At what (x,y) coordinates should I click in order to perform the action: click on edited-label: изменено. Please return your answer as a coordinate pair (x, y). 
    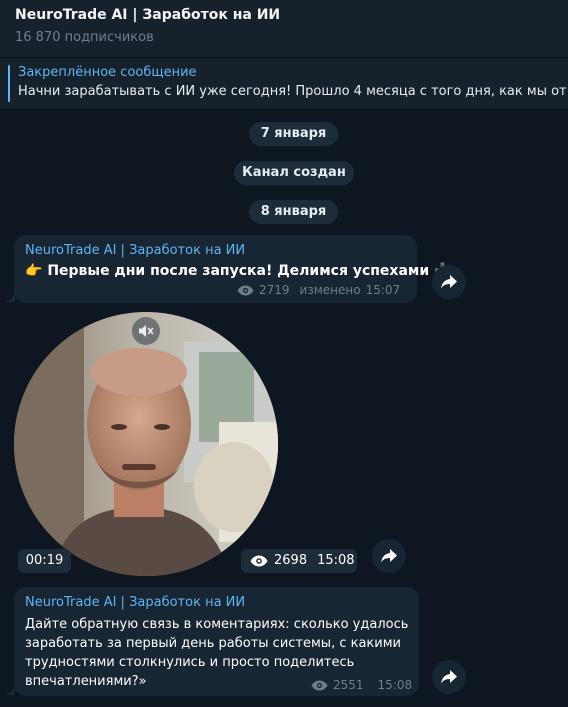
    Looking at the image, I should click on (330, 290).